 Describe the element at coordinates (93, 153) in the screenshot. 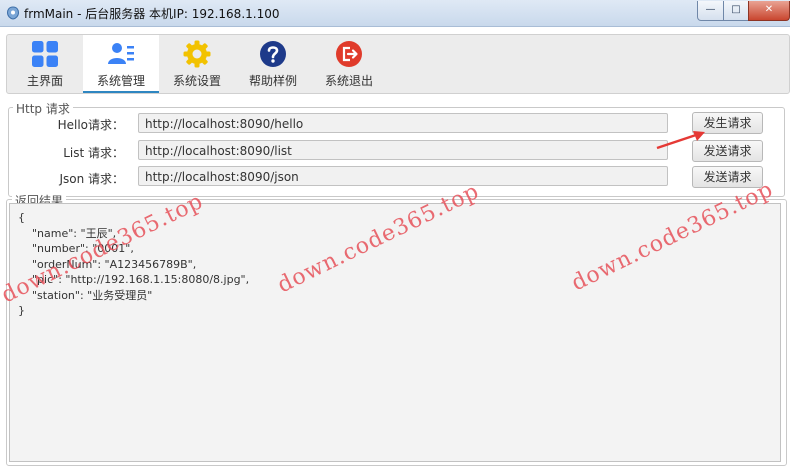

I see `list-request-label: List 请求：` at that location.